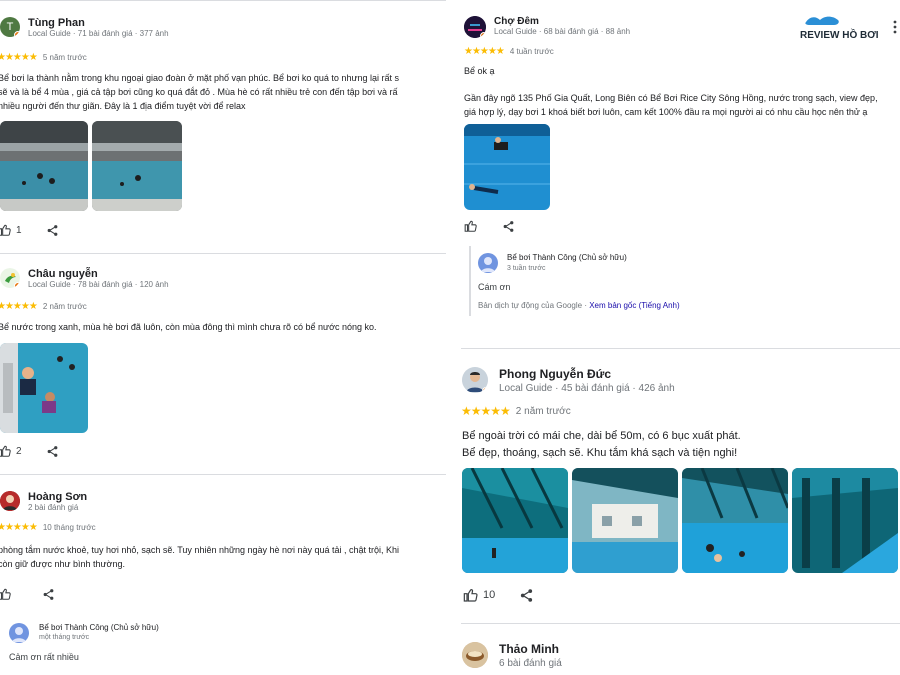 The width and height of the screenshot is (900, 675). I want to click on see-original-link: Xem bản gốc (Tiếng Anh), so click(634, 305).